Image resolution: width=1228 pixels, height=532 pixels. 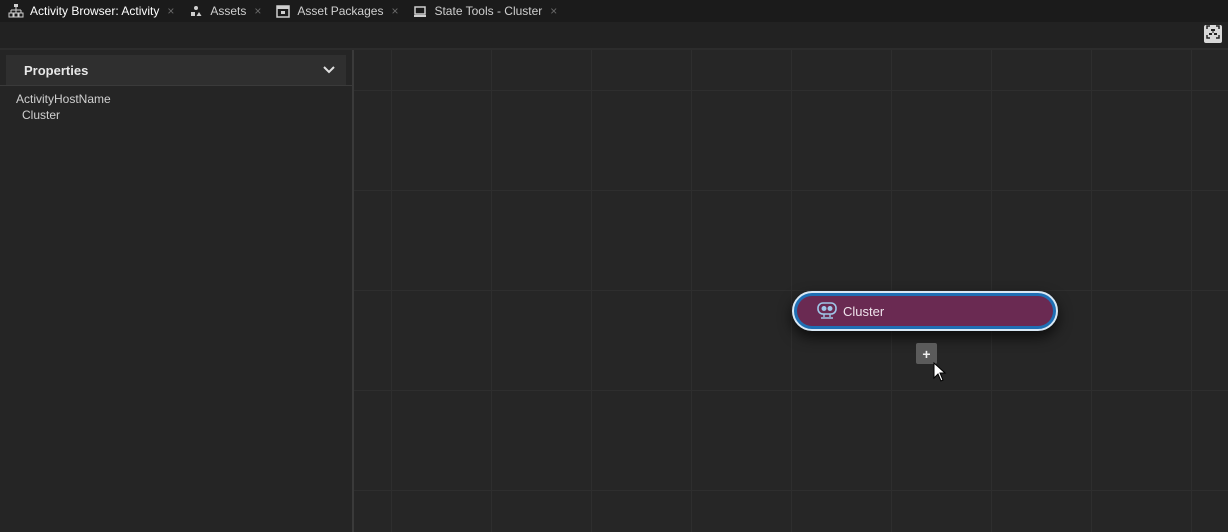 I want to click on tab-label: State Tools - Cluster, so click(x=488, y=11).